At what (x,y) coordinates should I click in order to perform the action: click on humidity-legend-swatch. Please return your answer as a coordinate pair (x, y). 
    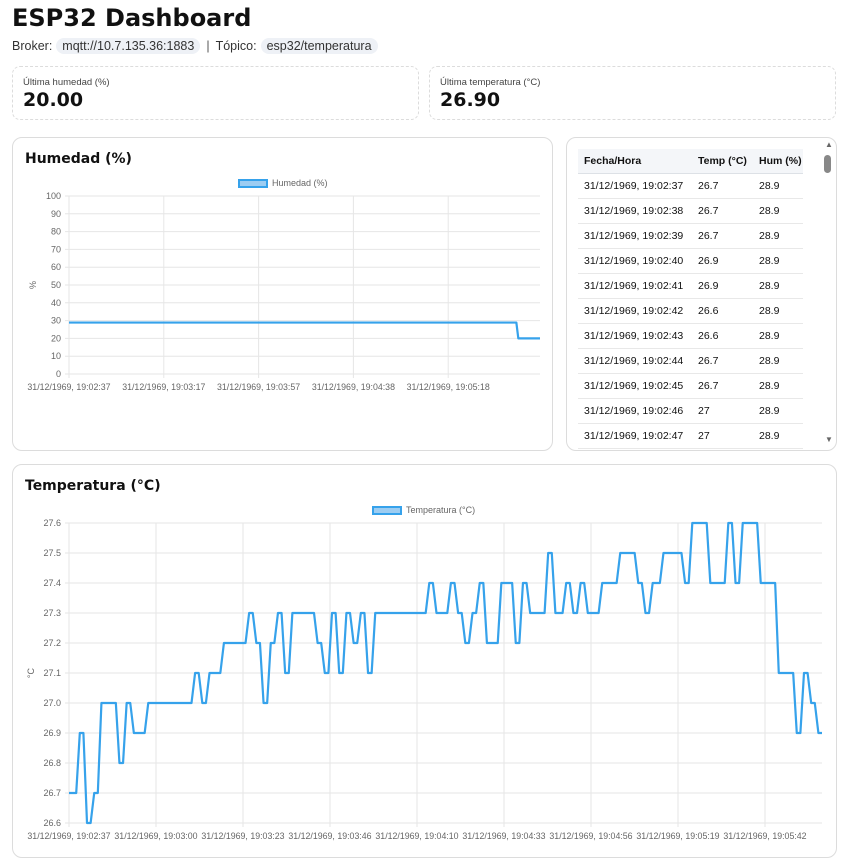
    Looking at the image, I should click on (253, 183).